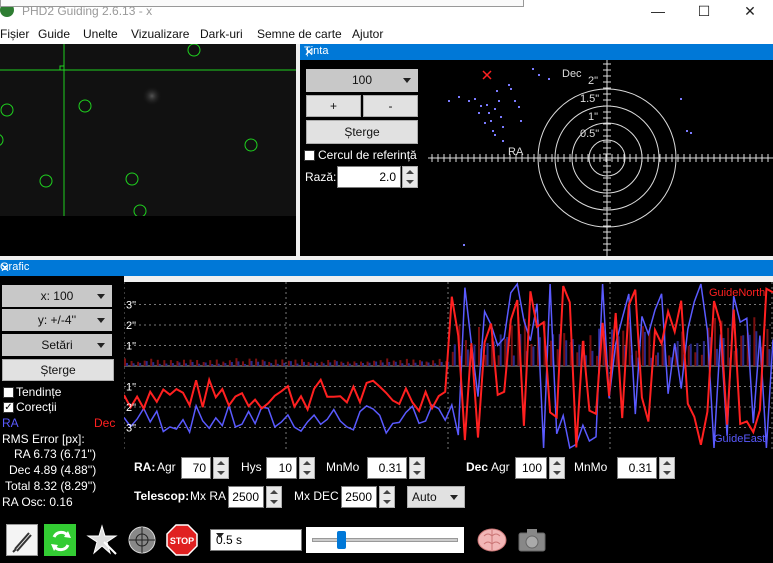 The image size is (773, 563). What do you see at coordinates (194, 50) in the screenshot?
I see `star-marker` at bounding box center [194, 50].